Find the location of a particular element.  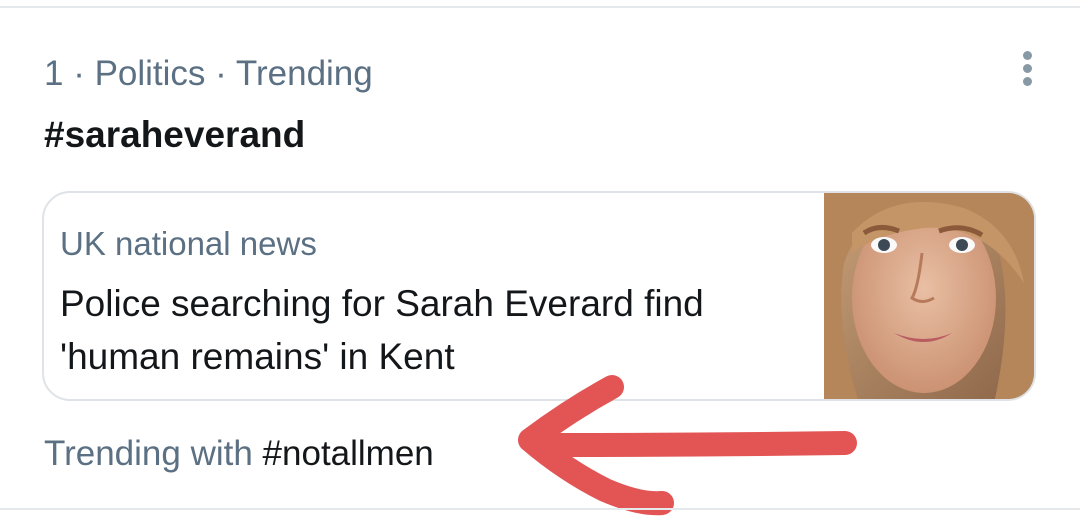

more-vertical-icon is located at coordinates (1027, 55).